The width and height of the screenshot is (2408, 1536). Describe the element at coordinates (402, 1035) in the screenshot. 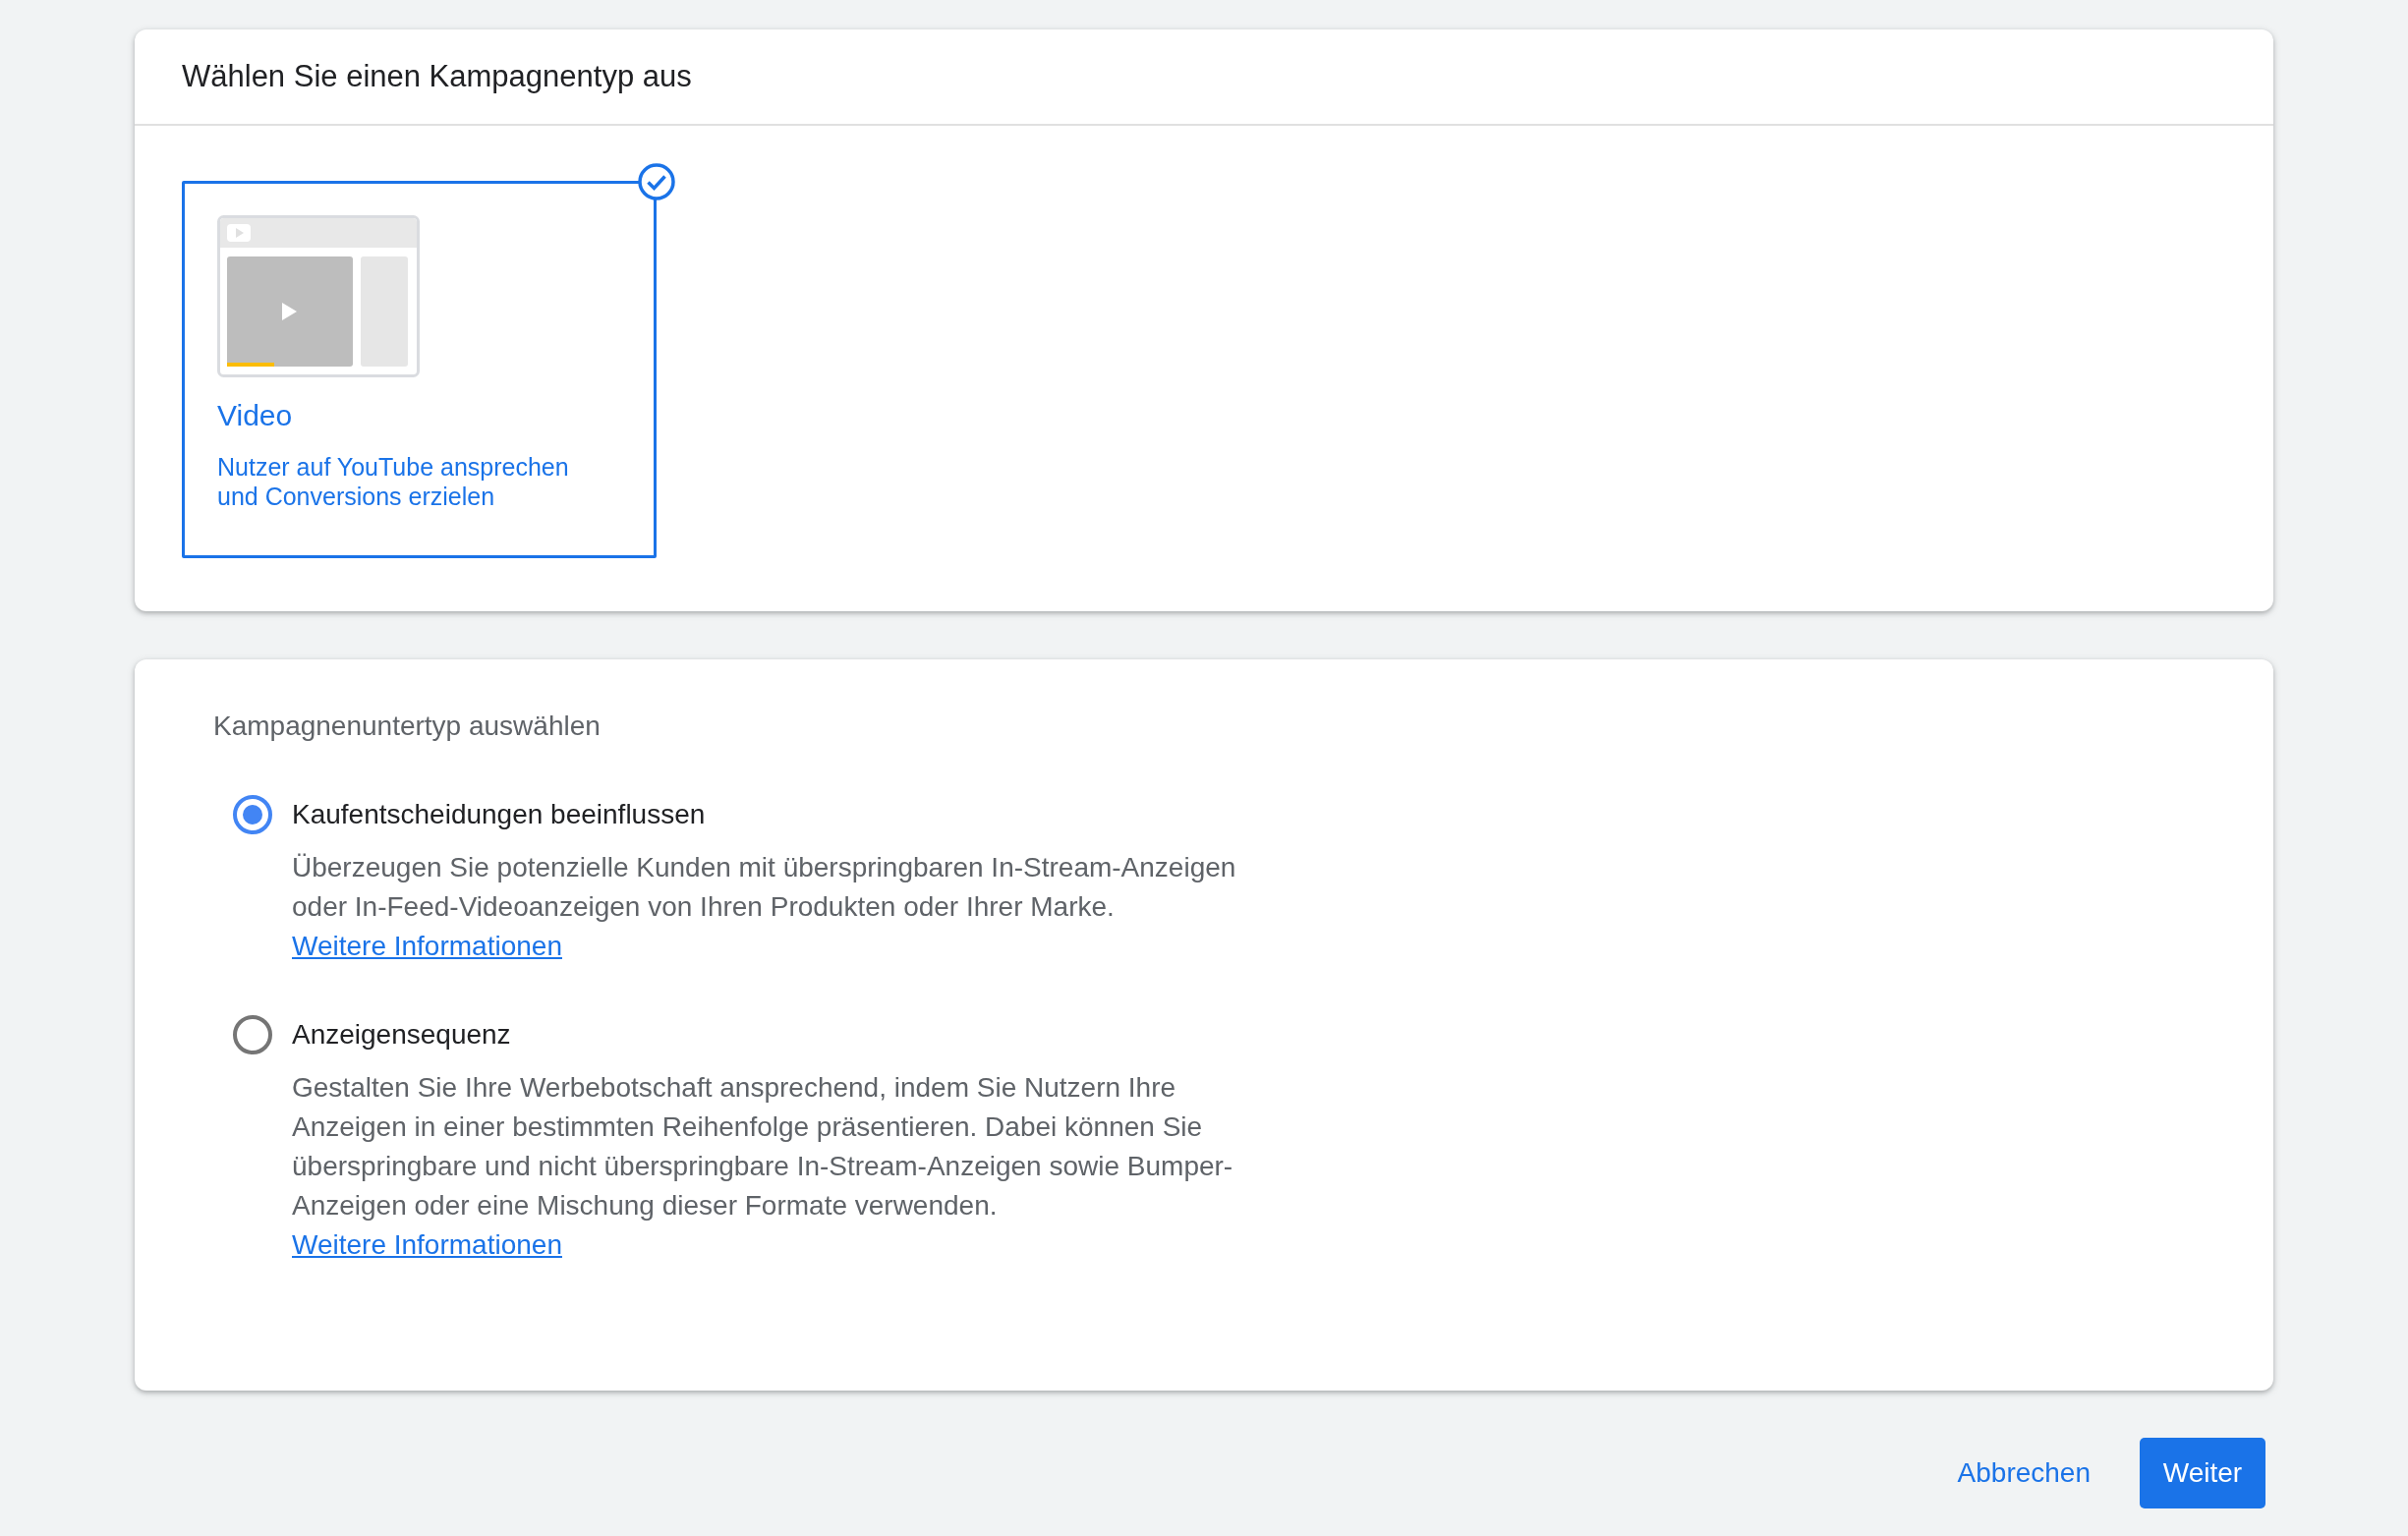

I see `option-label: Anzeigensequenz` at that location.